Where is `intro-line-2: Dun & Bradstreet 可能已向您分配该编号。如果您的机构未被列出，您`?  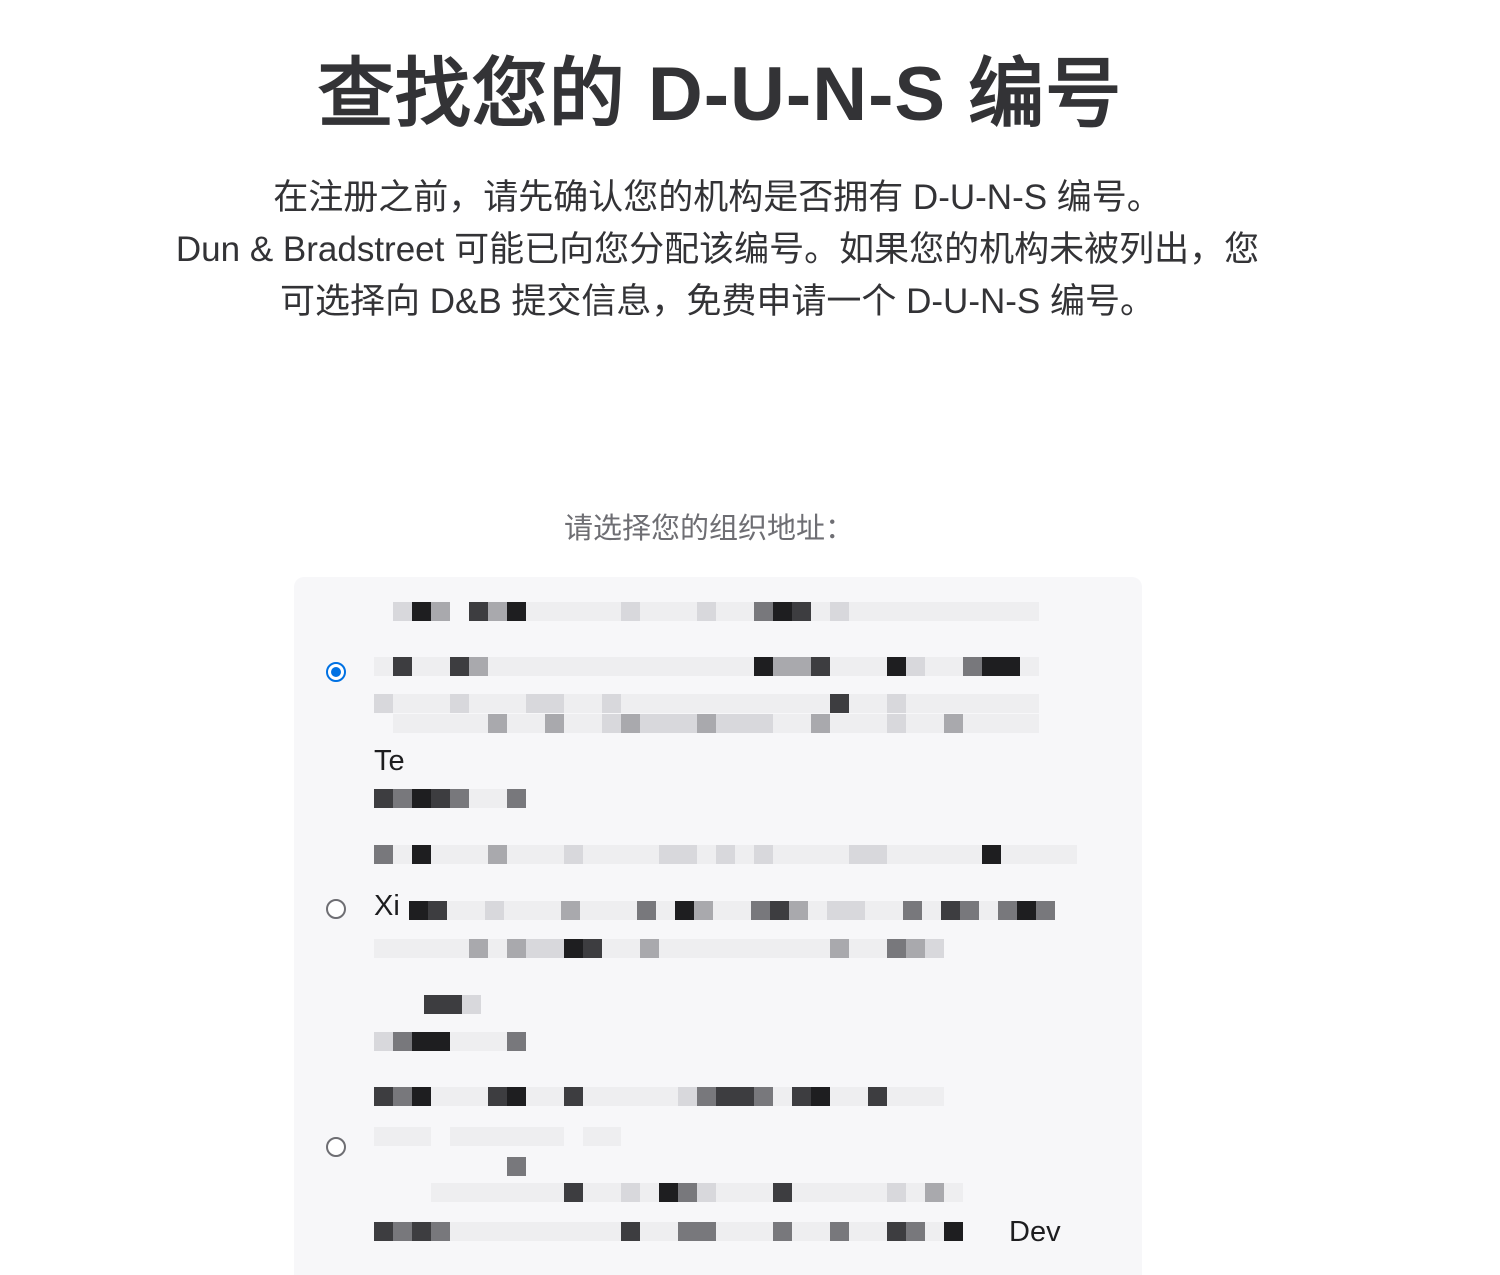 intro-line-2: Dun & Bradstreet 可能已向您分配该编号。如果您的机构未被列出，您 is located at coordinates (717, 249).